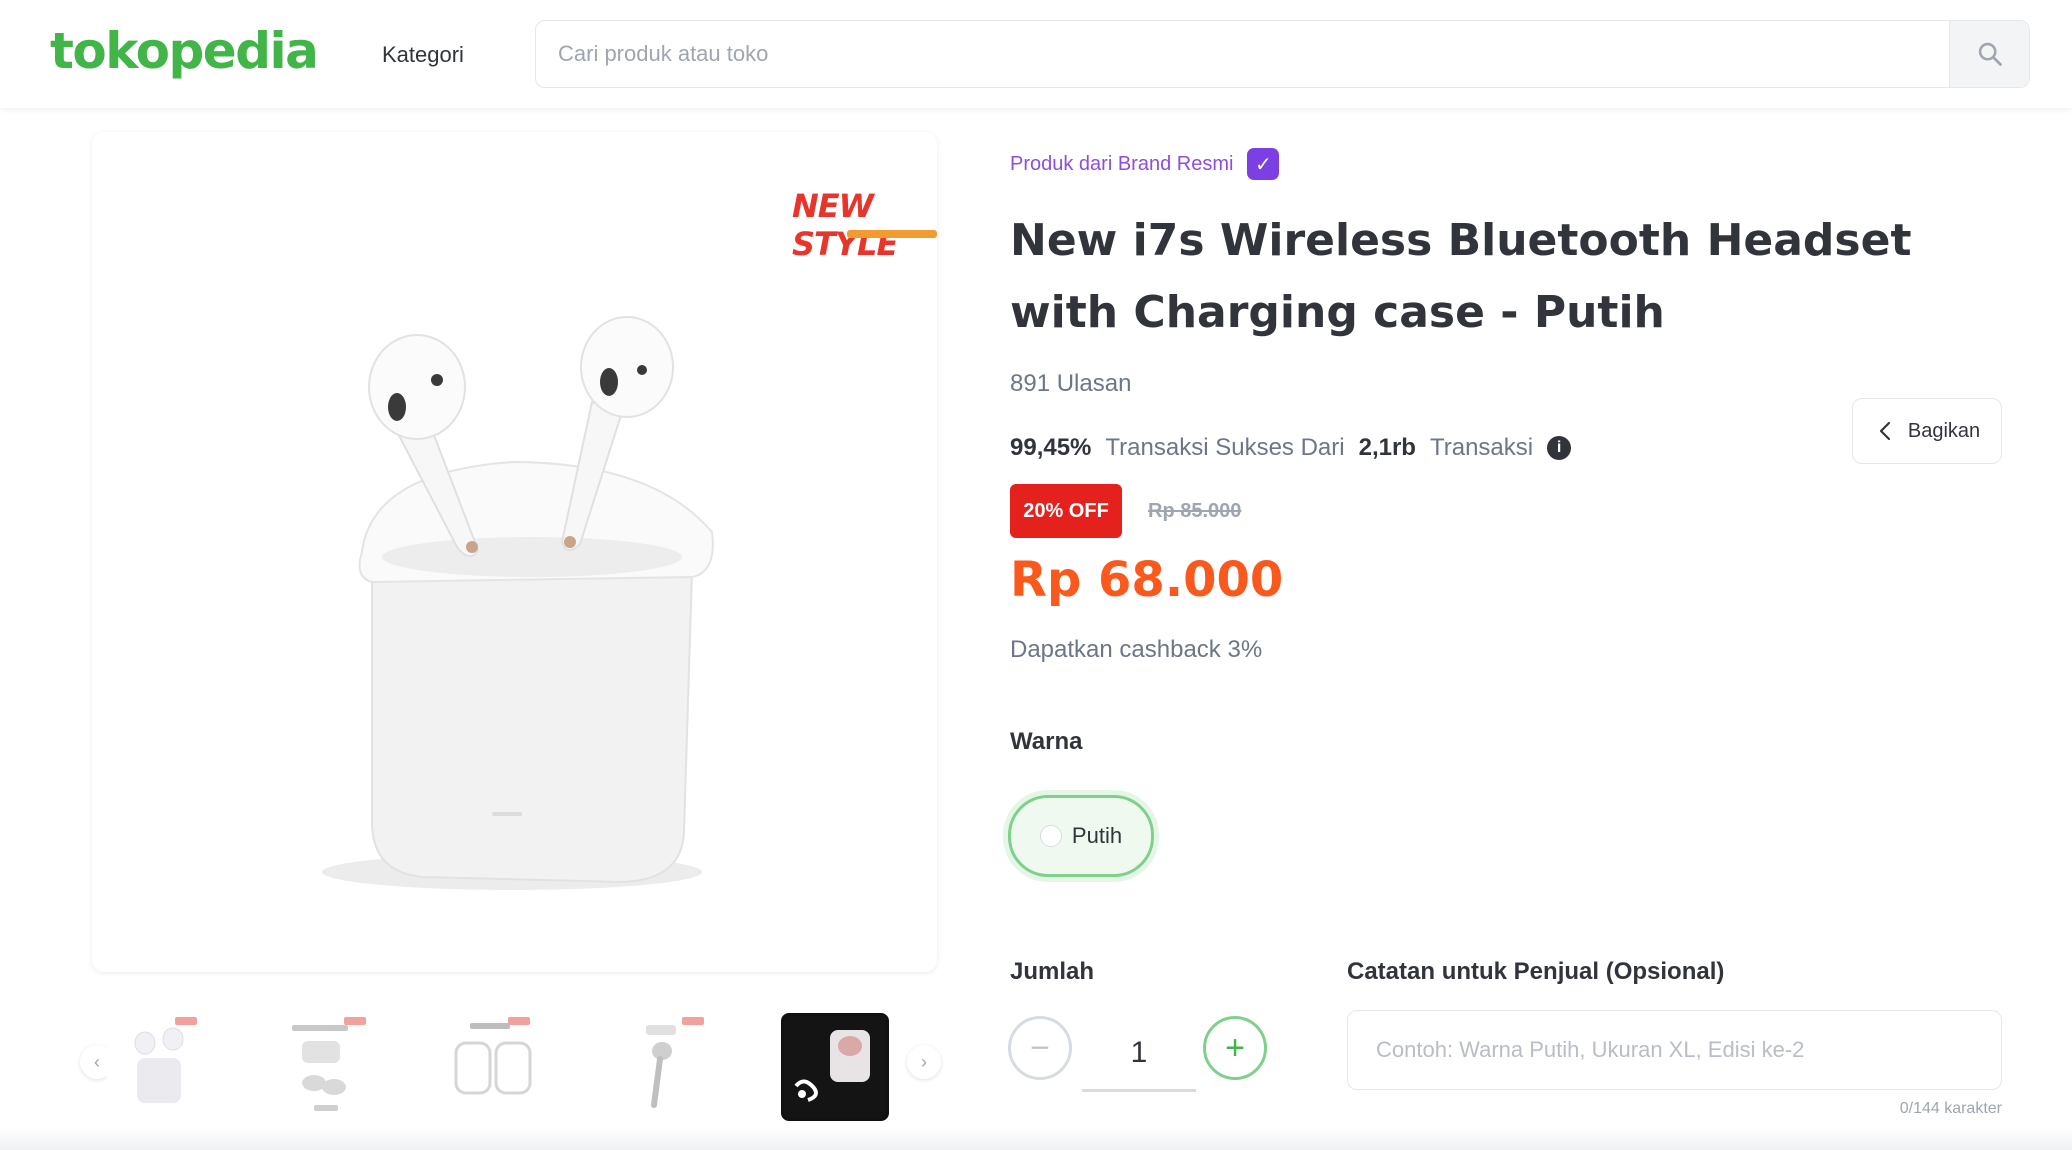 Image resolution: width=2072 pixels, height=1150 pixels. What do you see at coordinates (1225, 447) in the screenshot?
I see `stats-label-success: Transaksi Sukses Dari` at bounding box center [1225, 447].